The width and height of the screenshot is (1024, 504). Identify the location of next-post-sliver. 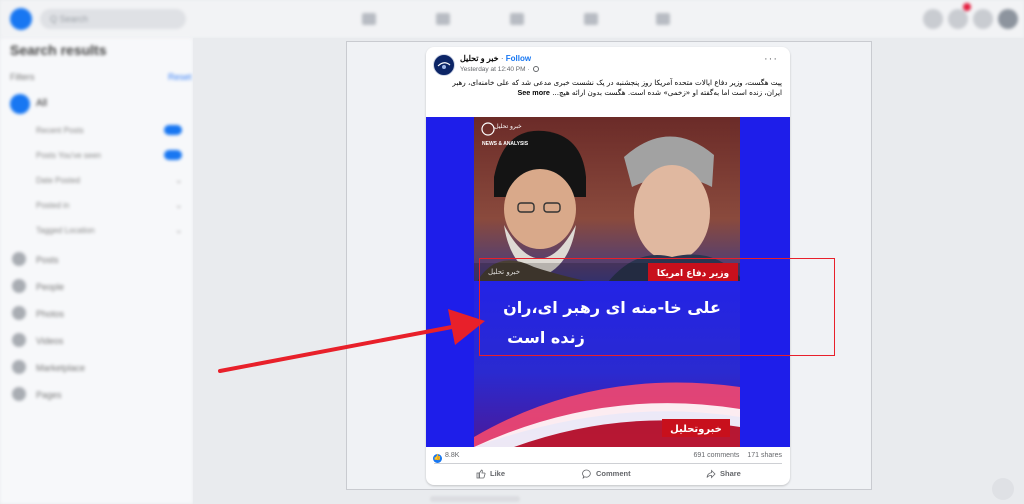
(475, 499).